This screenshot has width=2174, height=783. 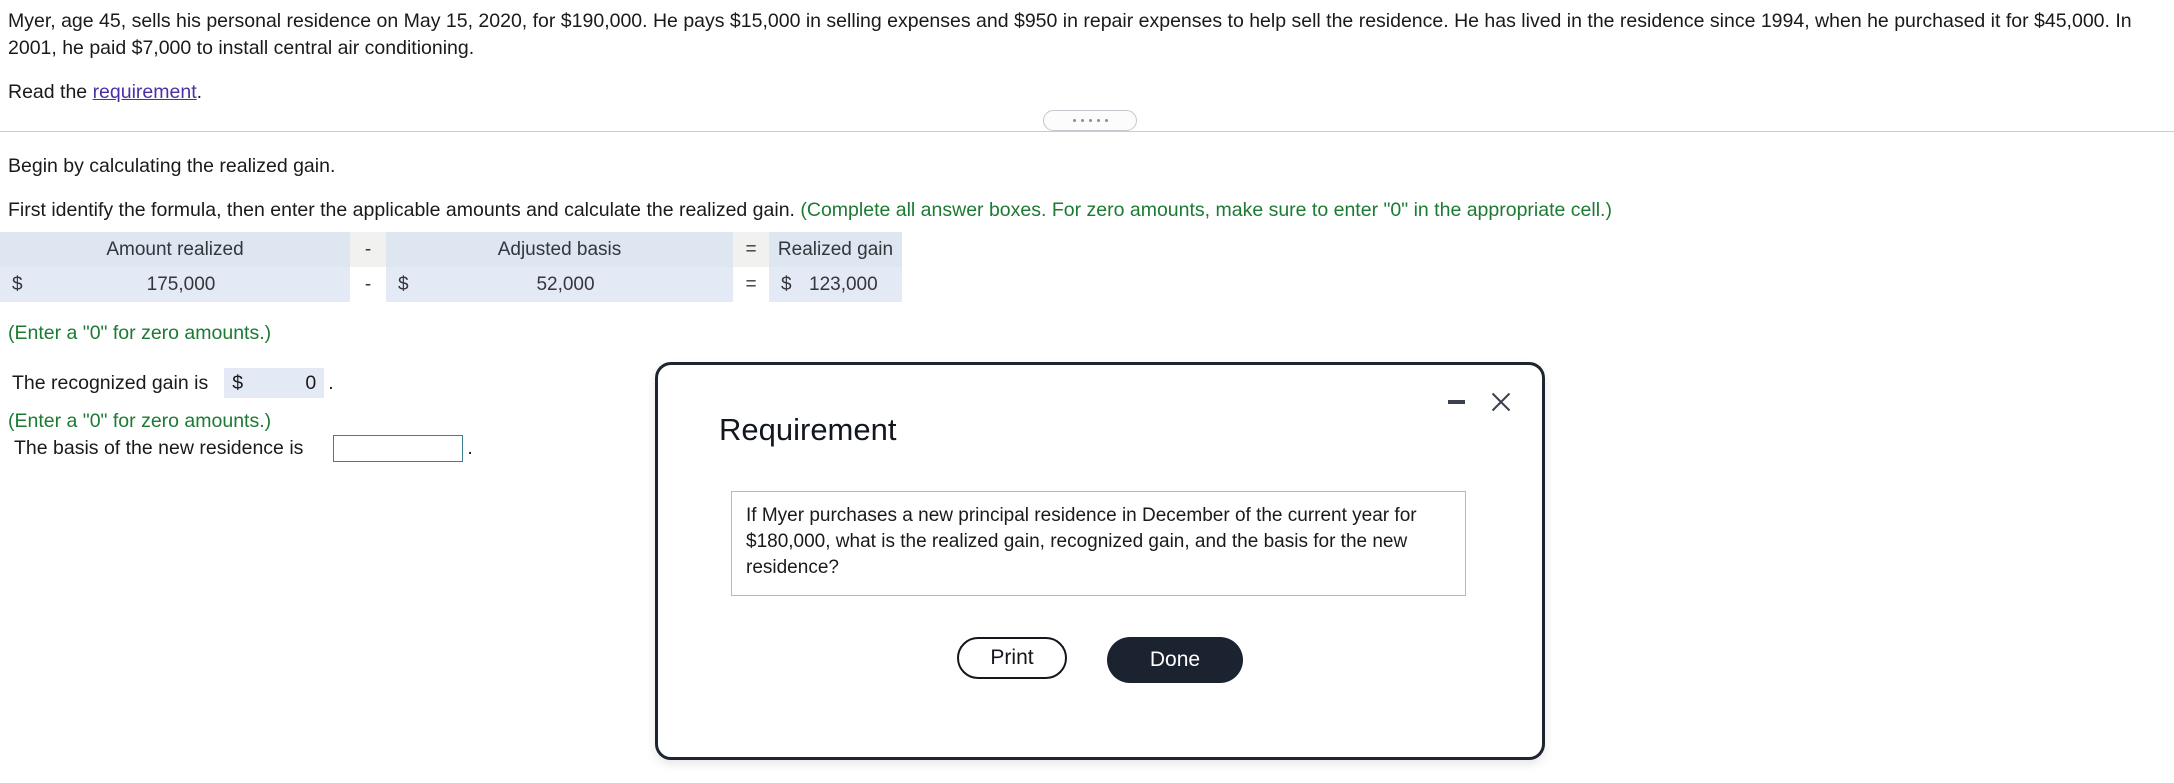 I want to click on zero-amounts-note-2: (Enter a "0" for zero amounts.), so click(x=140, y=421).